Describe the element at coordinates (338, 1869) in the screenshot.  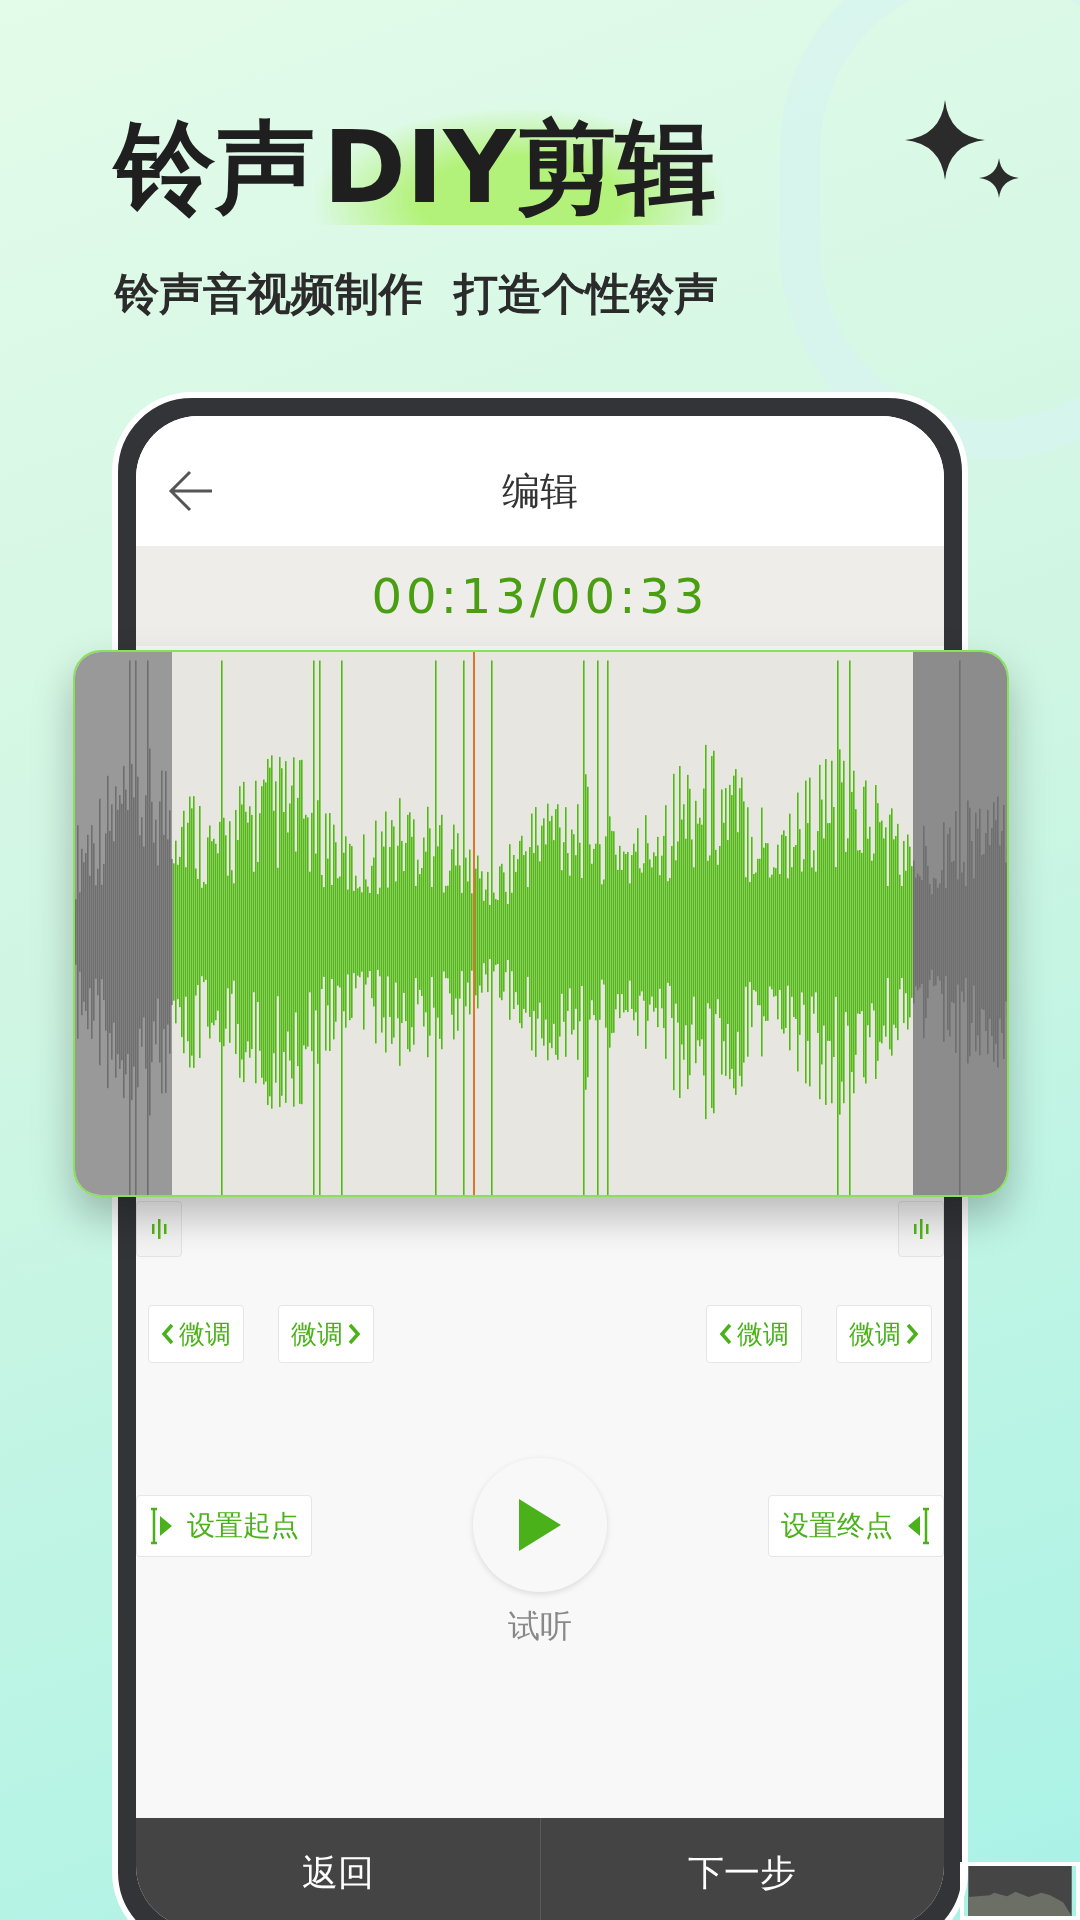
I see `bottom-bar-button: 返回` at that location.